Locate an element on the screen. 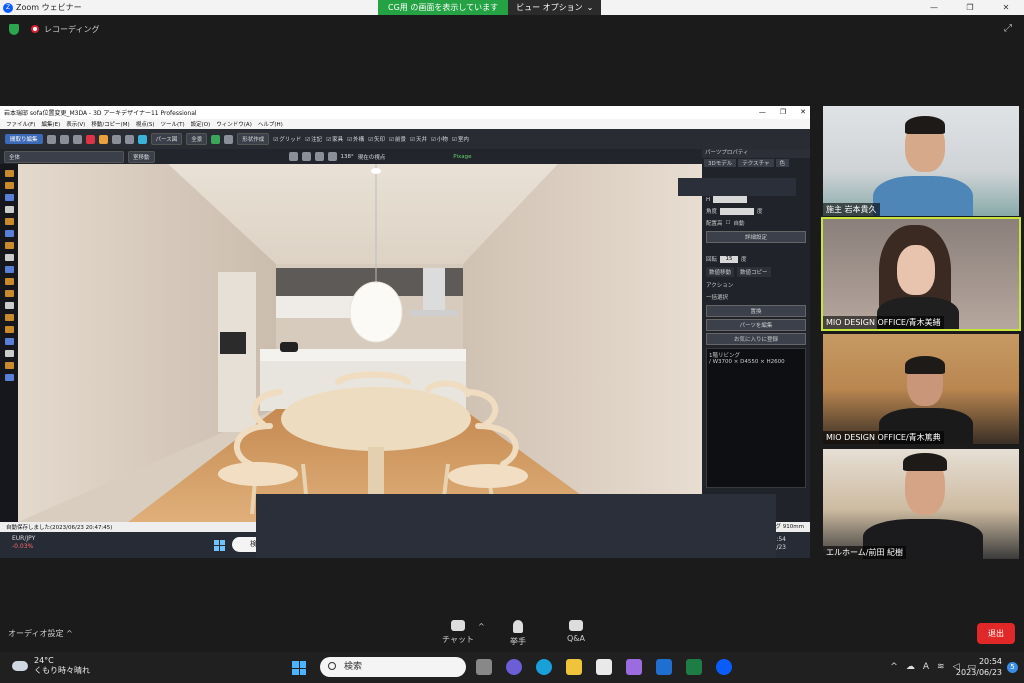 This screenshot has width=1024, height=683. weather-widget: 24°C くもり時々晴れ is located at coordinates (49, 666).